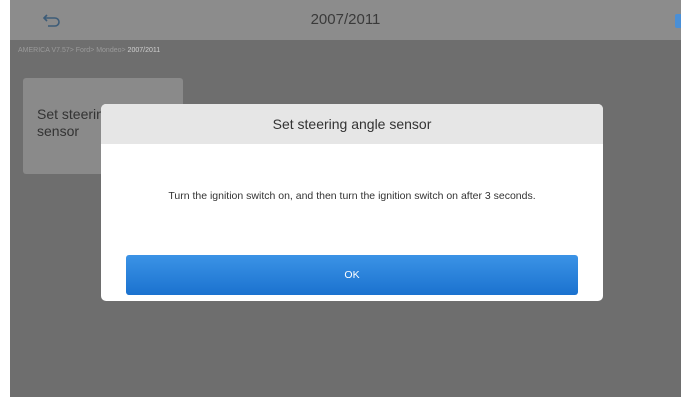  I want to click on breadcrumb-current: 2007/2011, so click(144, 50).